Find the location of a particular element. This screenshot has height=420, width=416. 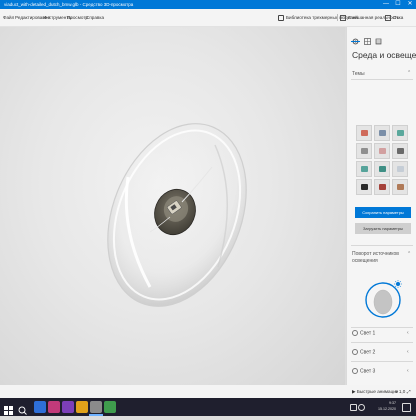

active-app-indicator is located at coordinates (96, 415).